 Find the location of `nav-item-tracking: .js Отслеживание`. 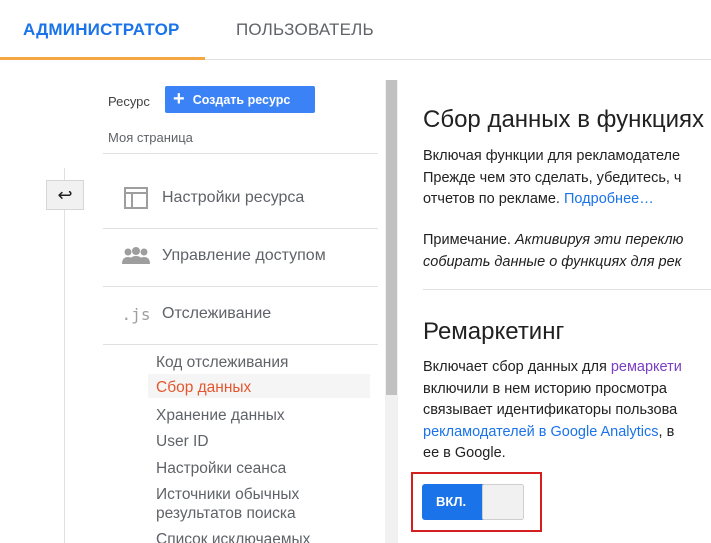

nav-item-tracking: .js Отслеживание is located at coordinates (195, 314).